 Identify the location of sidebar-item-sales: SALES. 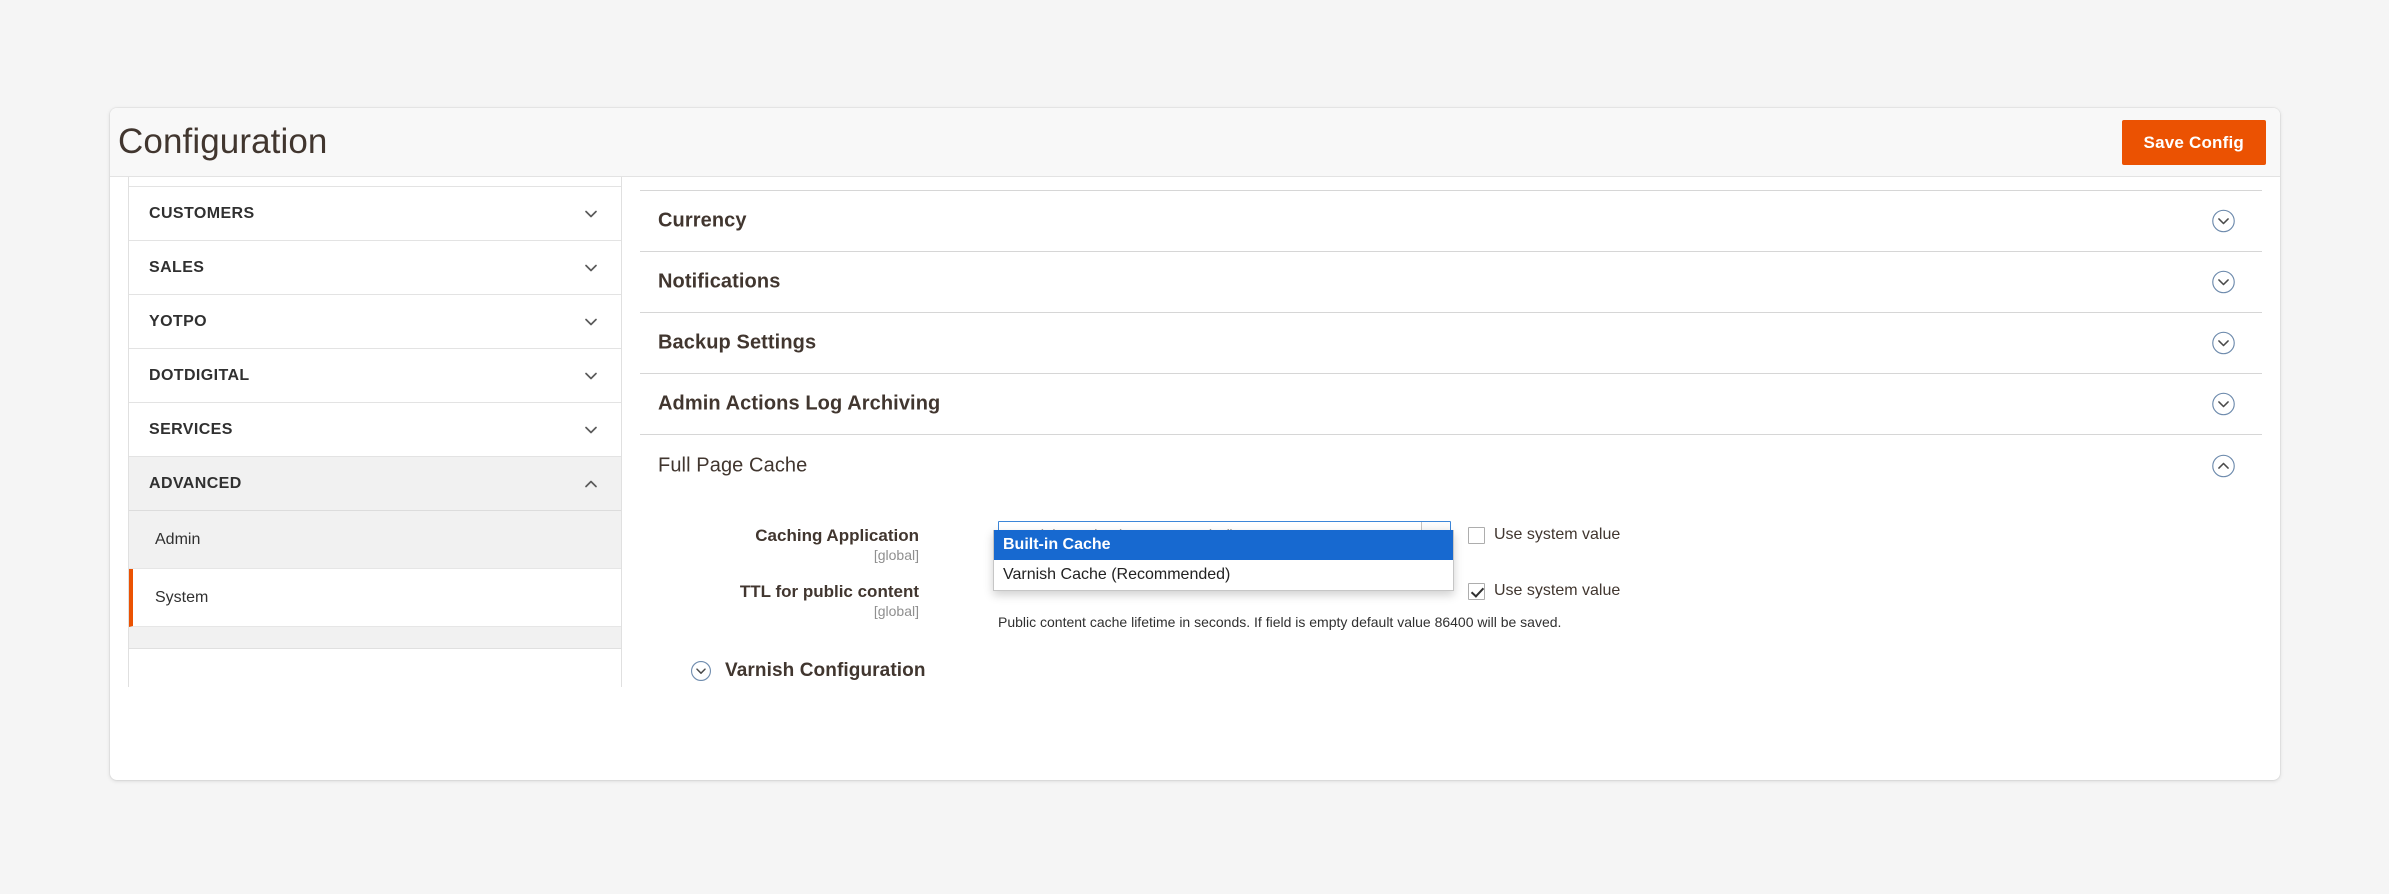
(375, 268).